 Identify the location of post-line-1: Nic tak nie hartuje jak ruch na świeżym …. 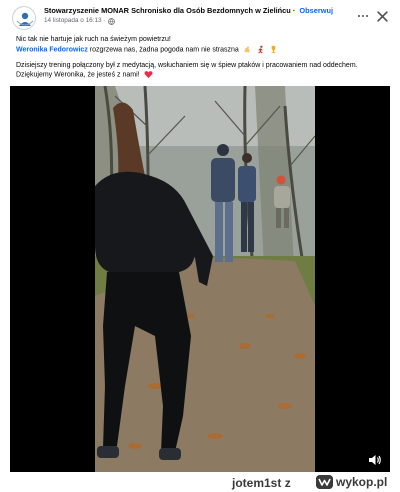
(93, 39).